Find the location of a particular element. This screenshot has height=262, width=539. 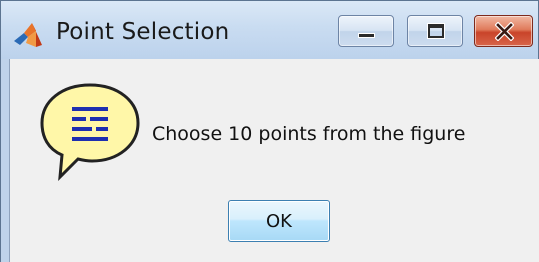

dialog-message: Choose 10 points from the figure is located at coordinates (309, 134).